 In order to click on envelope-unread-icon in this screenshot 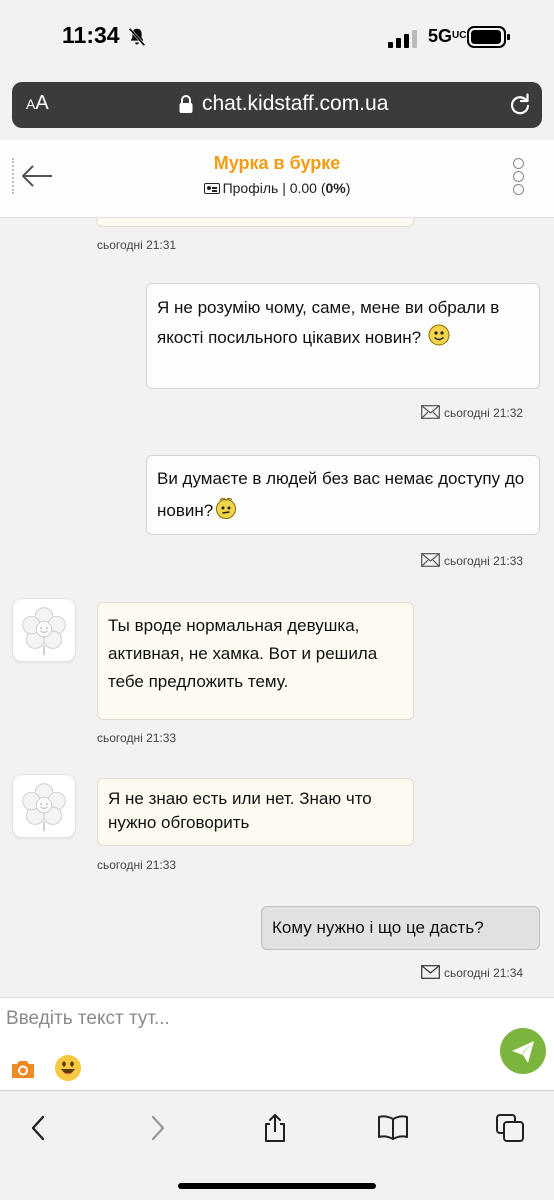, I will do `click(430, 972)`.